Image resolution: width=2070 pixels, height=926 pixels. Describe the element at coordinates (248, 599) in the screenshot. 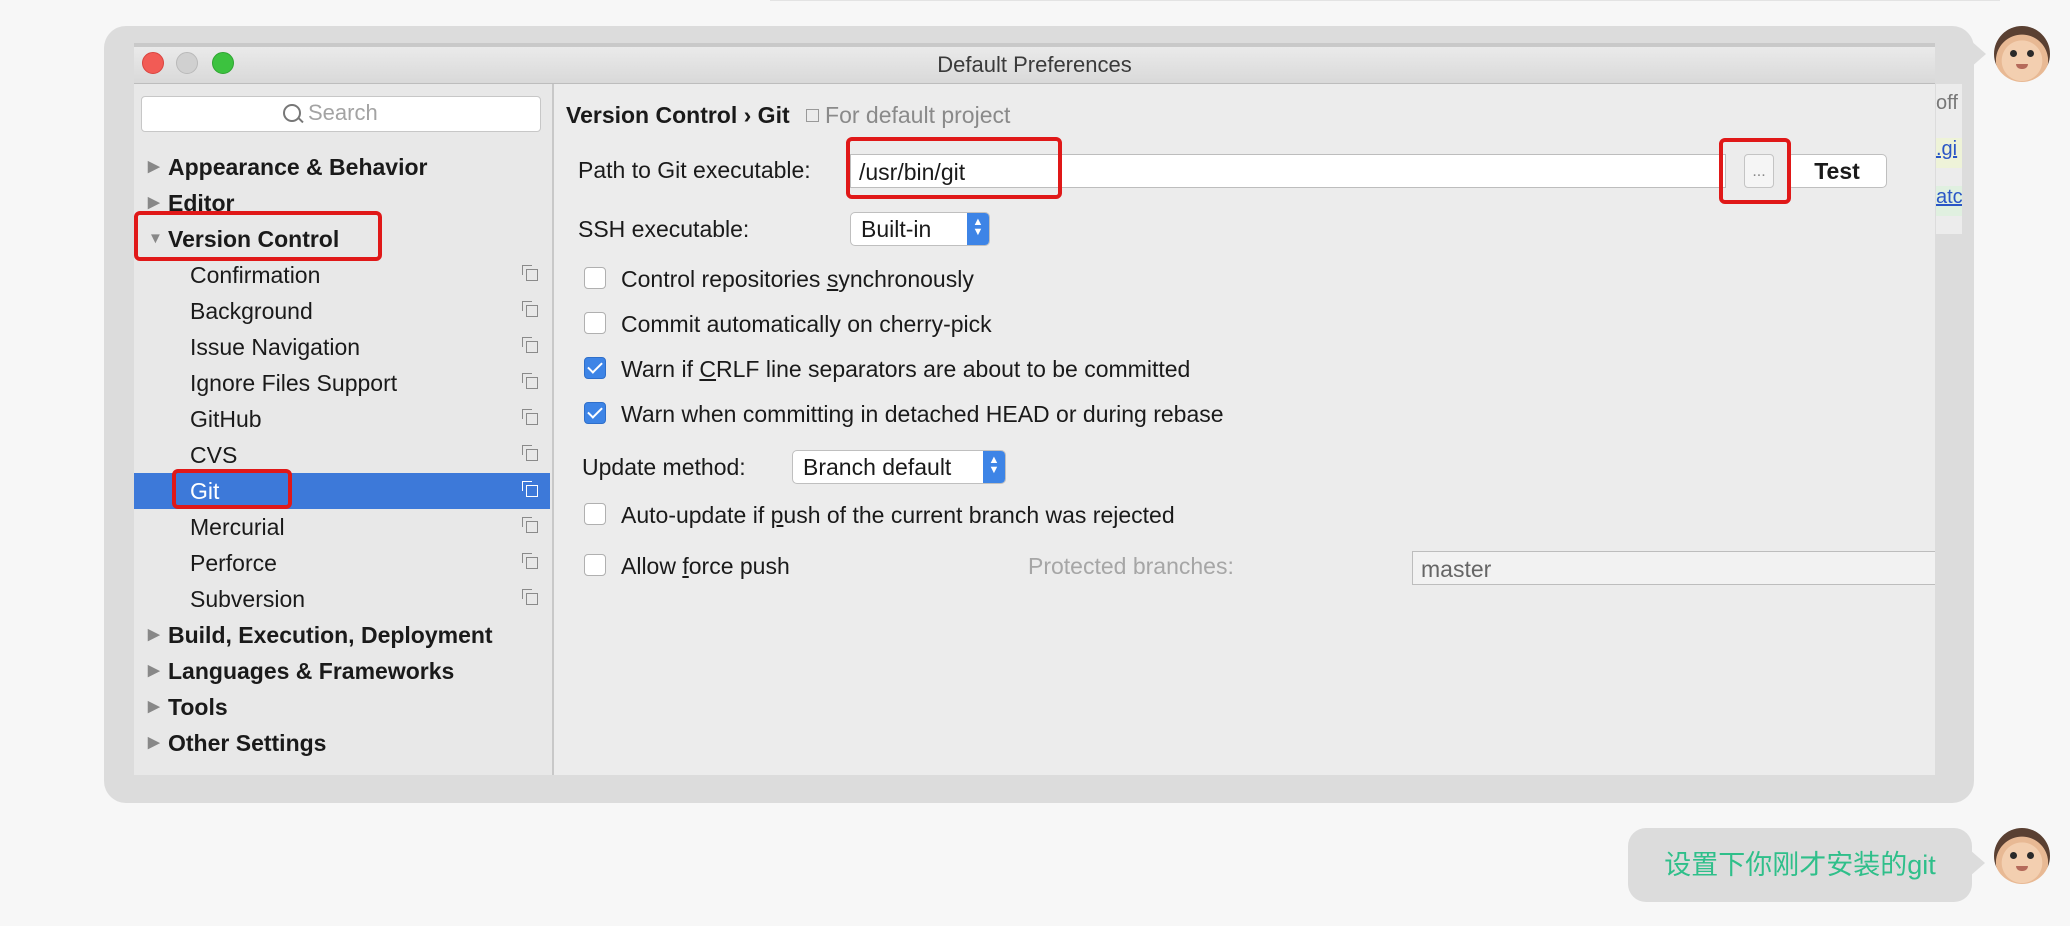

I see `sidebar-item-label: Subversion` at that location.